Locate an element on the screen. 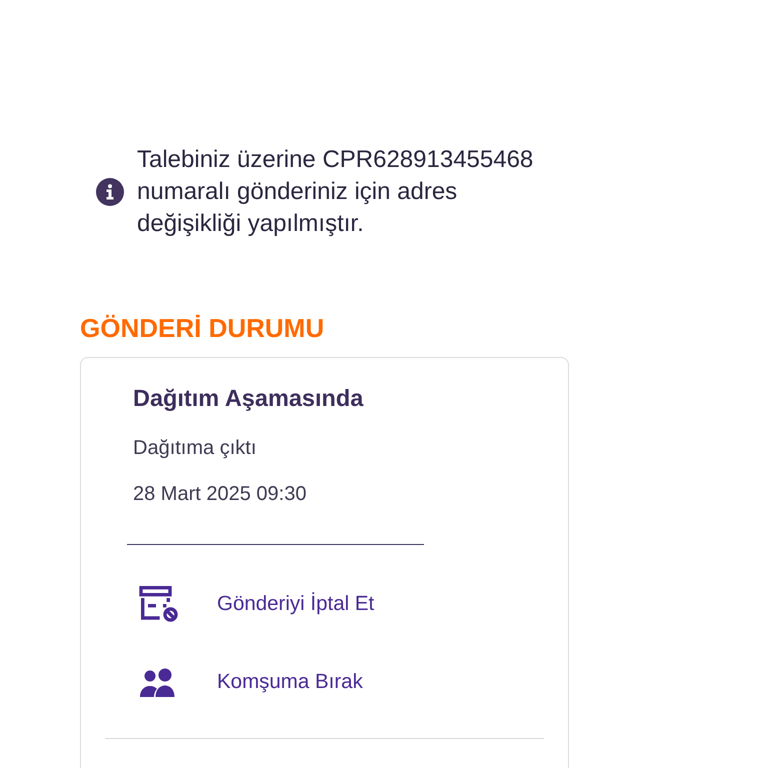 Image resolution: width=768 pixels, height=768 pixels. section-title: GÖNDERİ DURUMU is located at coordinates (203, 328).